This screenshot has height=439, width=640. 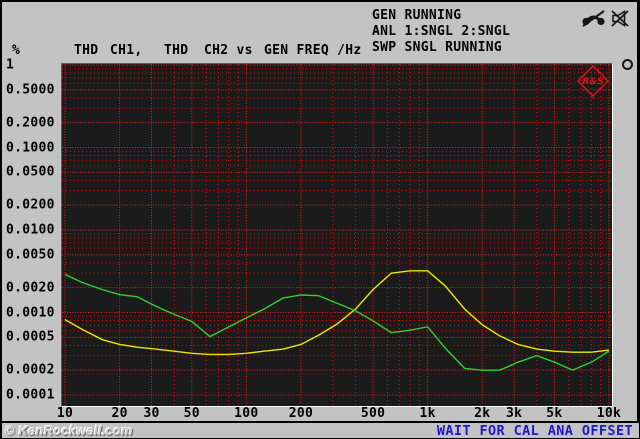 What do you see at coordinates (65, 413) in the screenshot?
I see `x-tick-label: 10` at bounding box center [65, 413].